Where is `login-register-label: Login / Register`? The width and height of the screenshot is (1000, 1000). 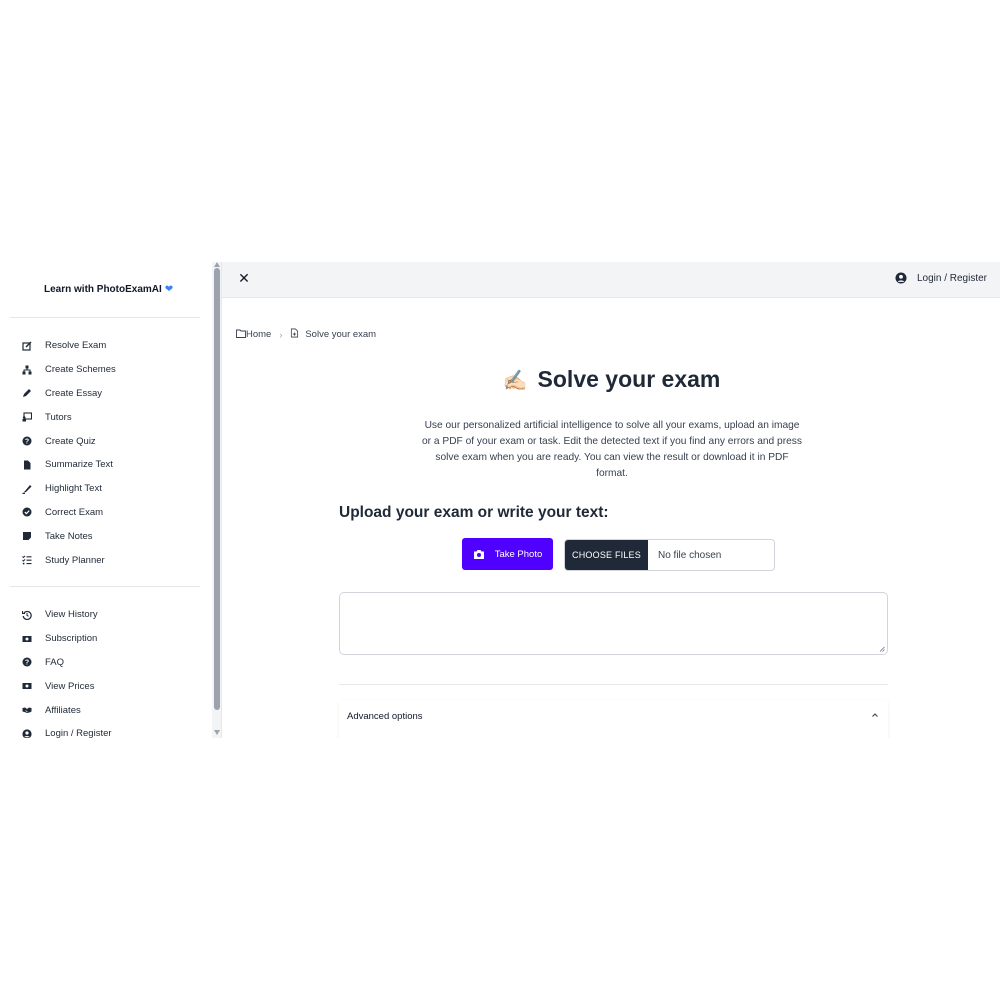 login-register-label: Login / Register is located at coordinates (951, 278).